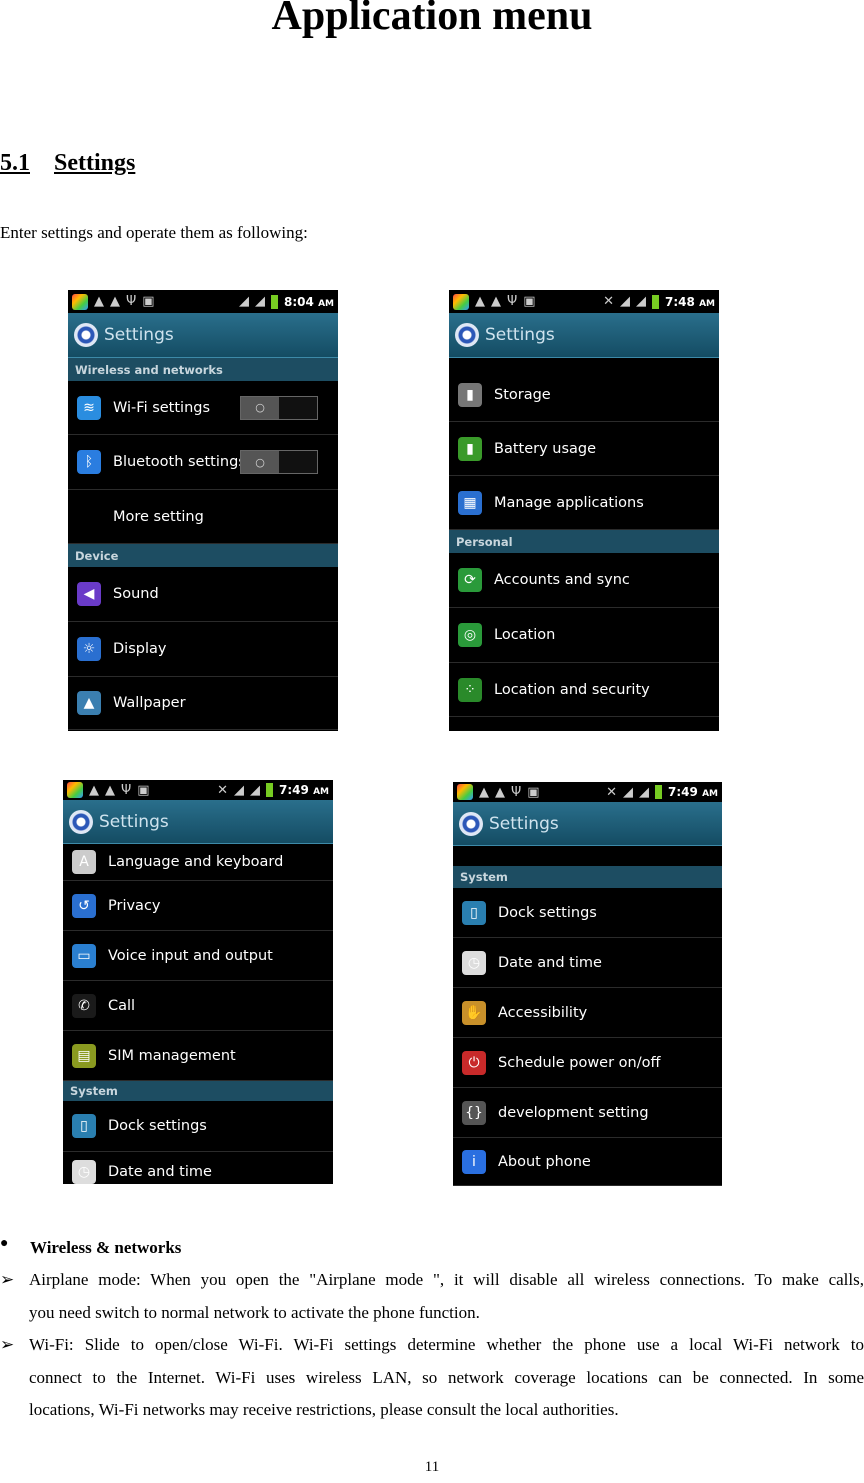 The width and height of the screenshot is (864, 1483). Describe the element at coordinates (572, 689) in the screenshot. I see `item-label: Location and security` at that location.